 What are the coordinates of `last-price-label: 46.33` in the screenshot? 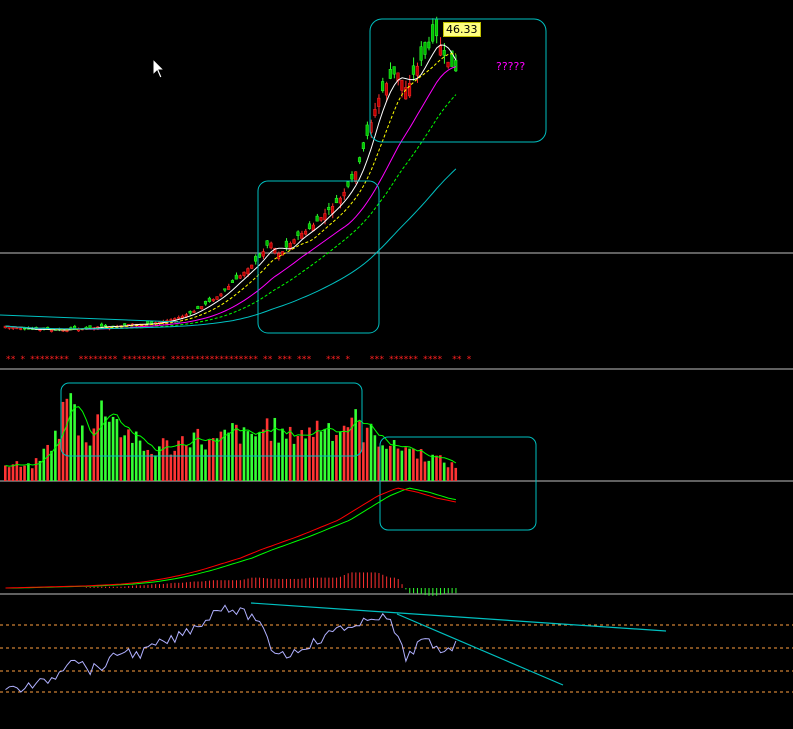 It's located at (462, 29).